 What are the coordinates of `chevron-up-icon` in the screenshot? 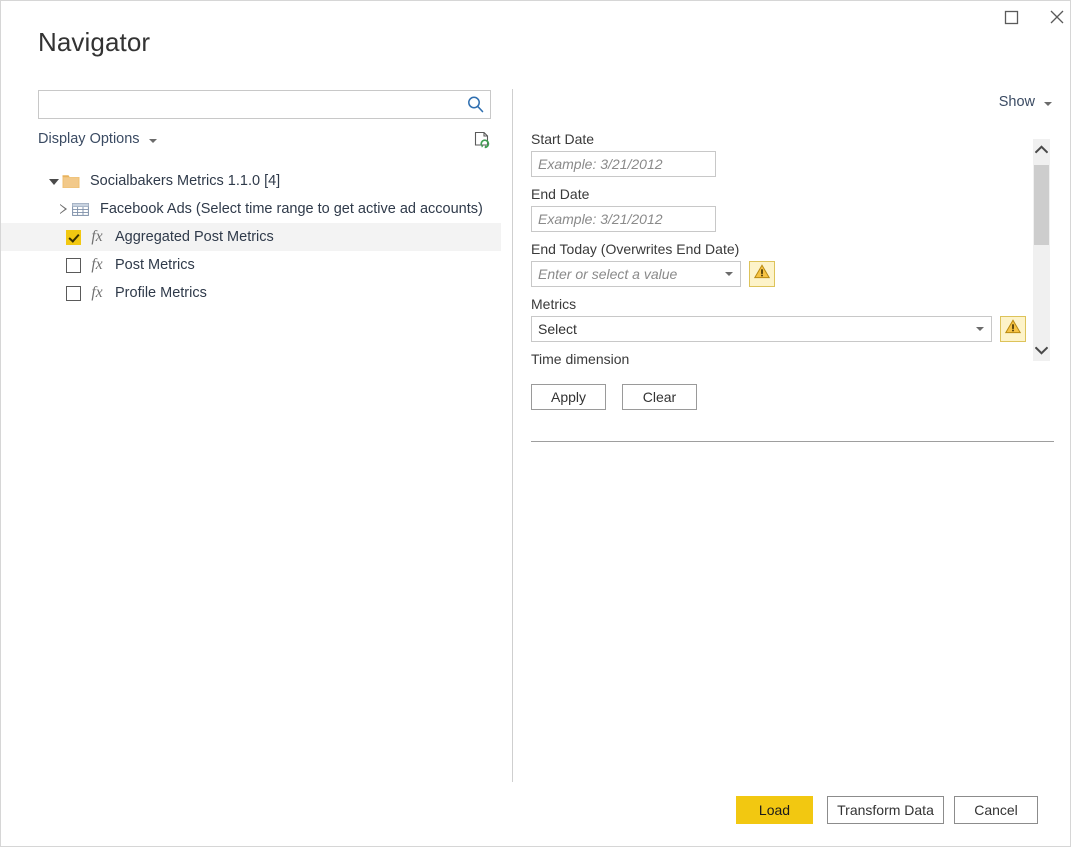 It's located at (1041, 150).